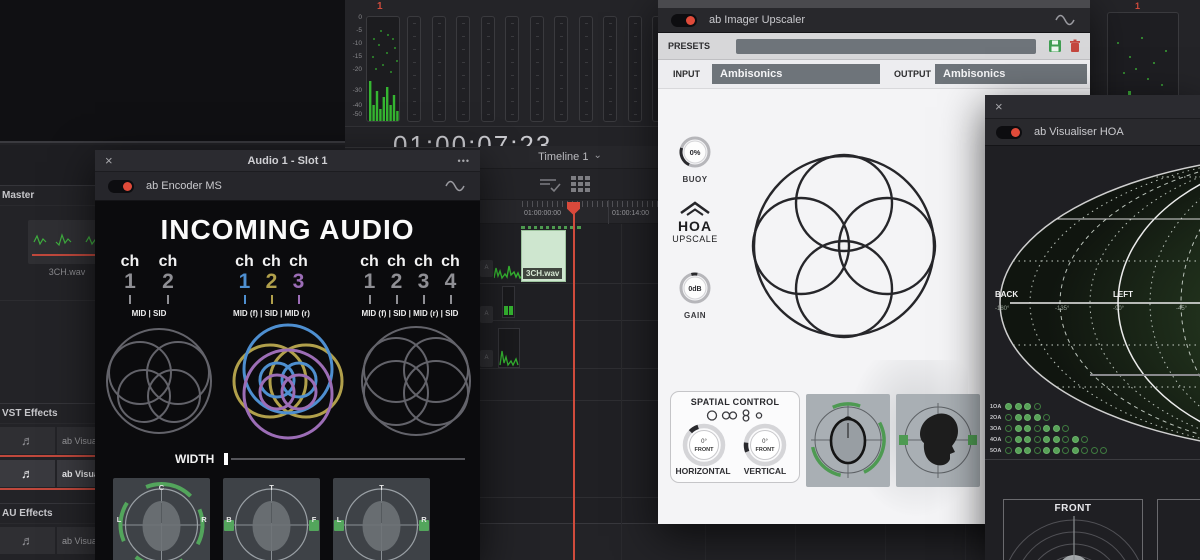  I want to click on seed-pattern-diagram, so click(844, 246).